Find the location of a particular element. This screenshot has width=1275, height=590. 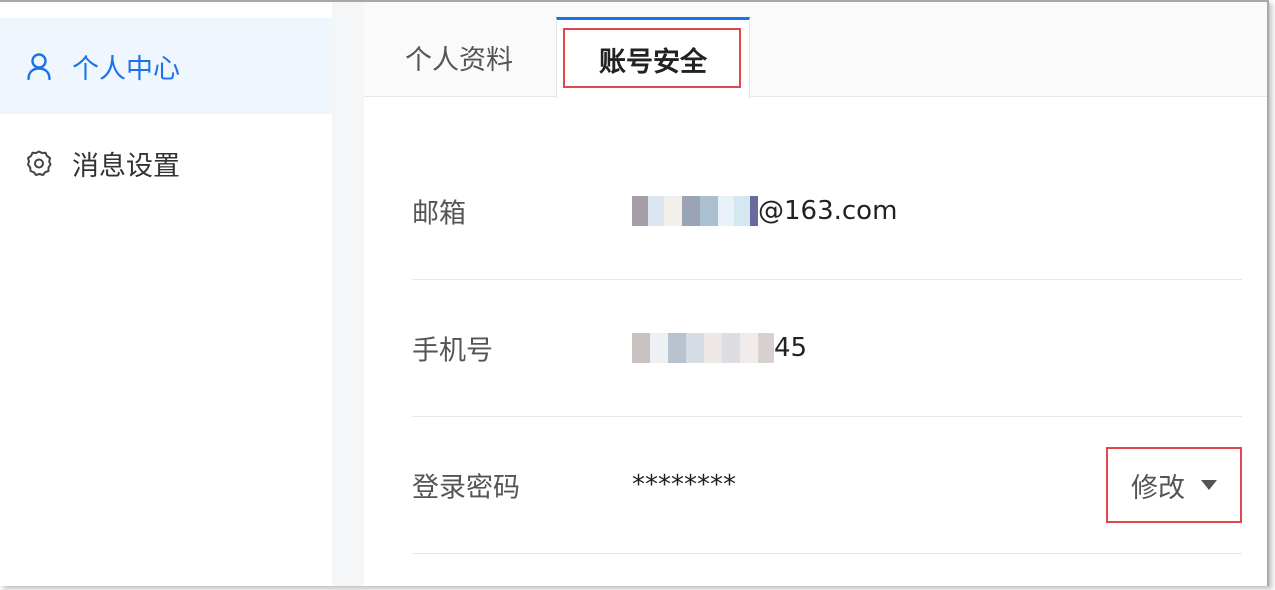

tab-label: 账号安全 is located at coordinates (653, 62).